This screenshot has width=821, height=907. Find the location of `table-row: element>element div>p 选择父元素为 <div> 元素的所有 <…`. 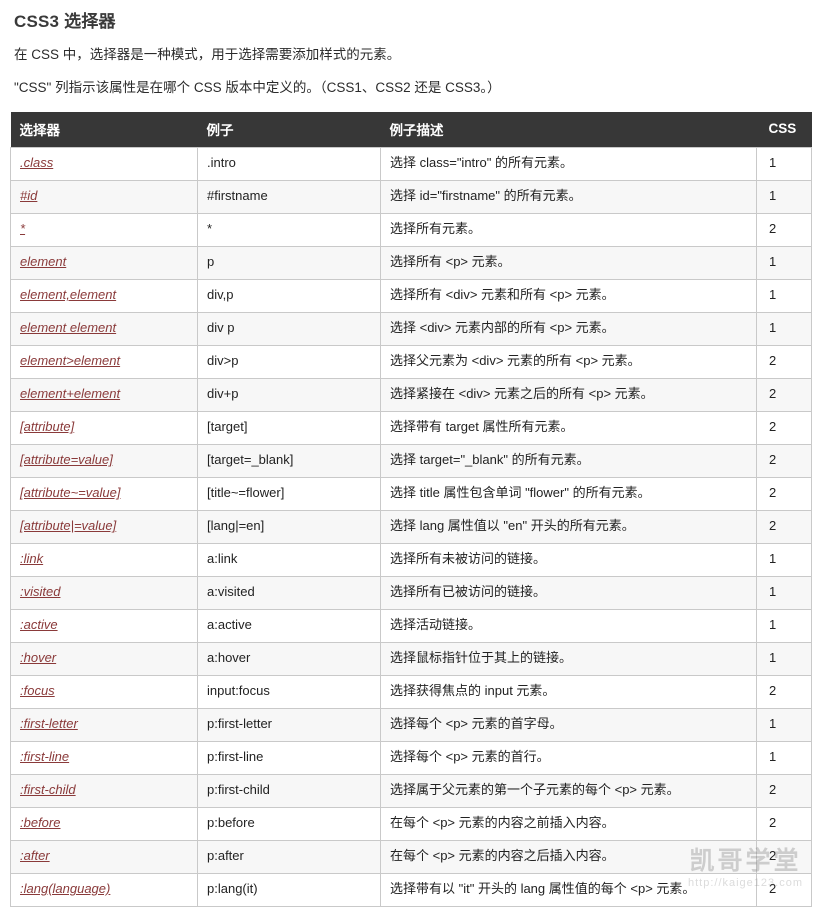

table-row: element>element div>p 选择父元素为 <div> 元素的所有 <… is located at coordinates (411, 361).